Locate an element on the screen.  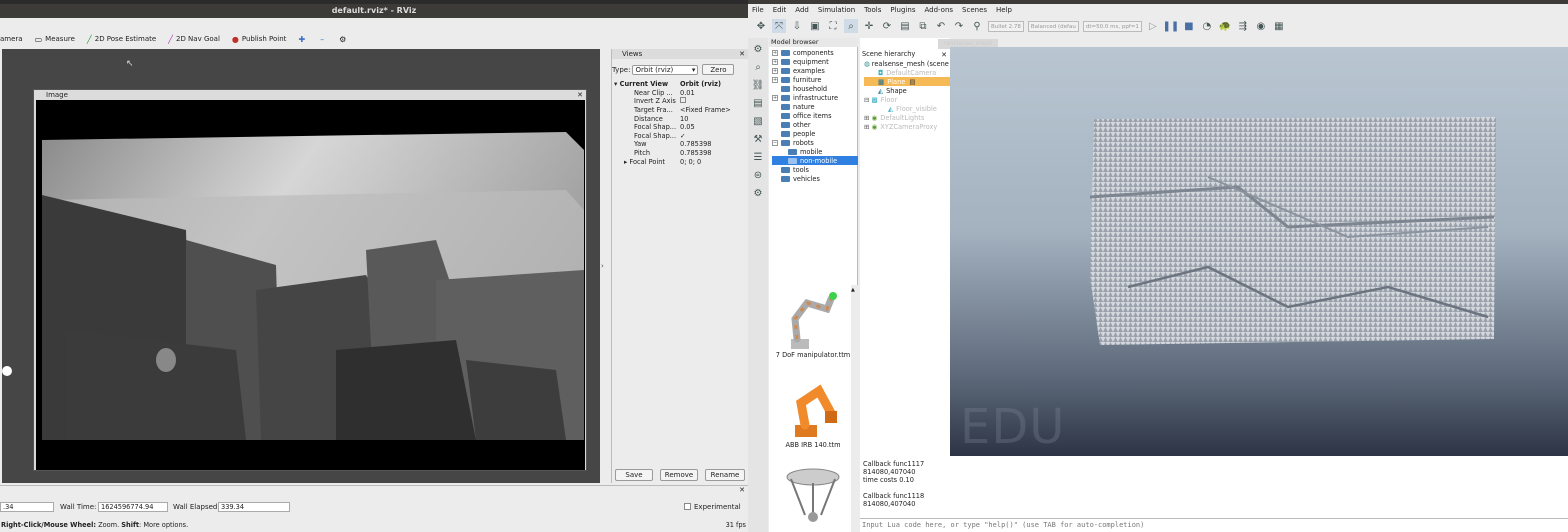
tool-2d-pose-estimate: ╱ 2D Pose Estimate is located at coordinates (121, 39).